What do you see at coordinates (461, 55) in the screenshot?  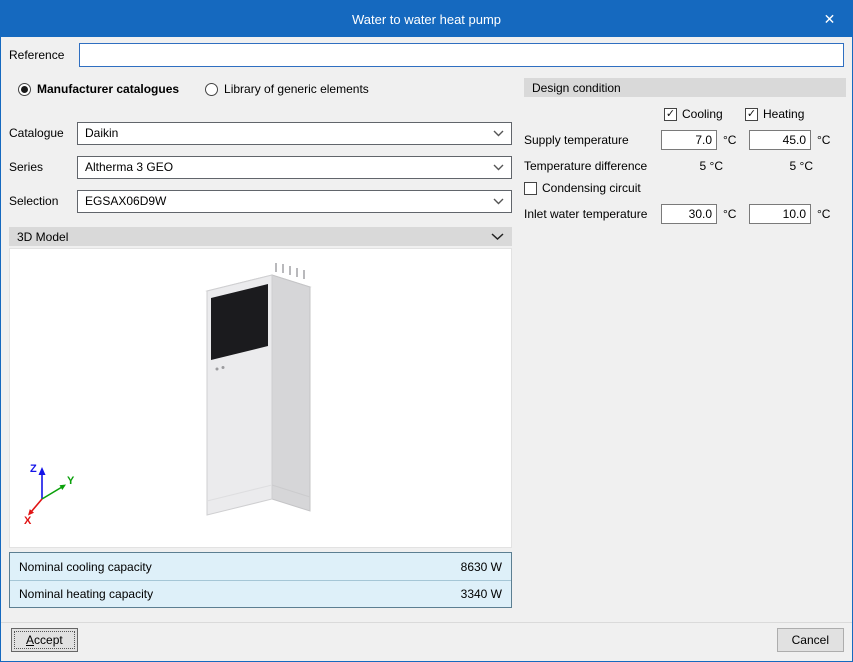 I see `reference-input` at bounding box center [461, 55].